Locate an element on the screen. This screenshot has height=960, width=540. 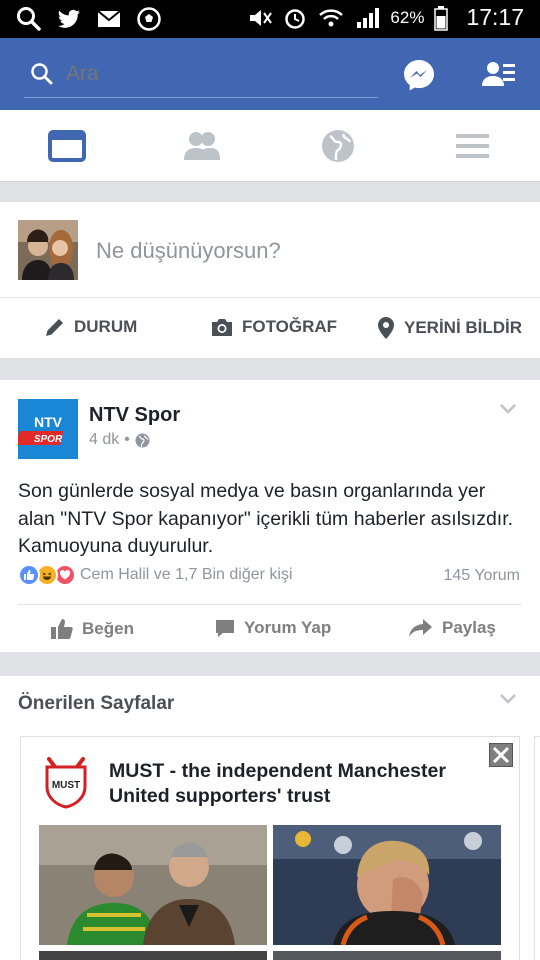
photo-label: FOTOĞRAF is located at coordinates (290, 326).